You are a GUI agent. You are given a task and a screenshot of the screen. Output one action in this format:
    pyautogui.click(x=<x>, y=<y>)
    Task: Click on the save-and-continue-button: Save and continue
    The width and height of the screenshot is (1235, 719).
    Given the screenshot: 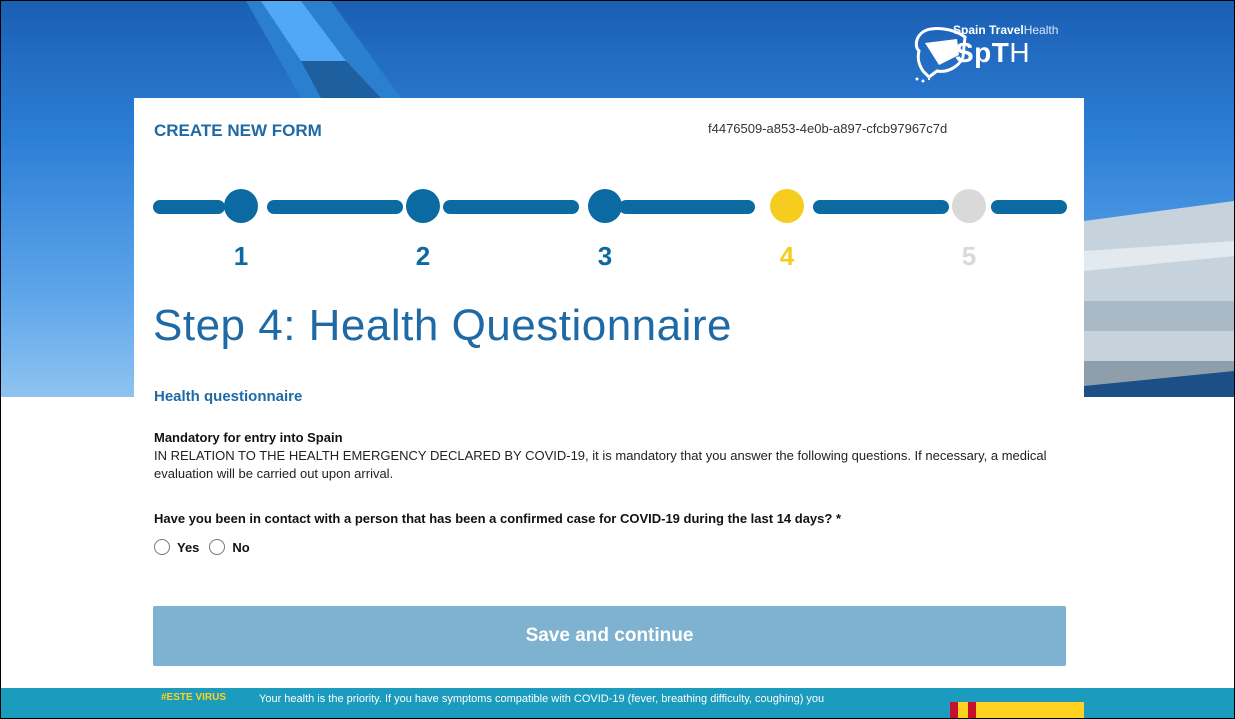 What is the action you would take?
    pyautogui.click(x=609, y=636)
    